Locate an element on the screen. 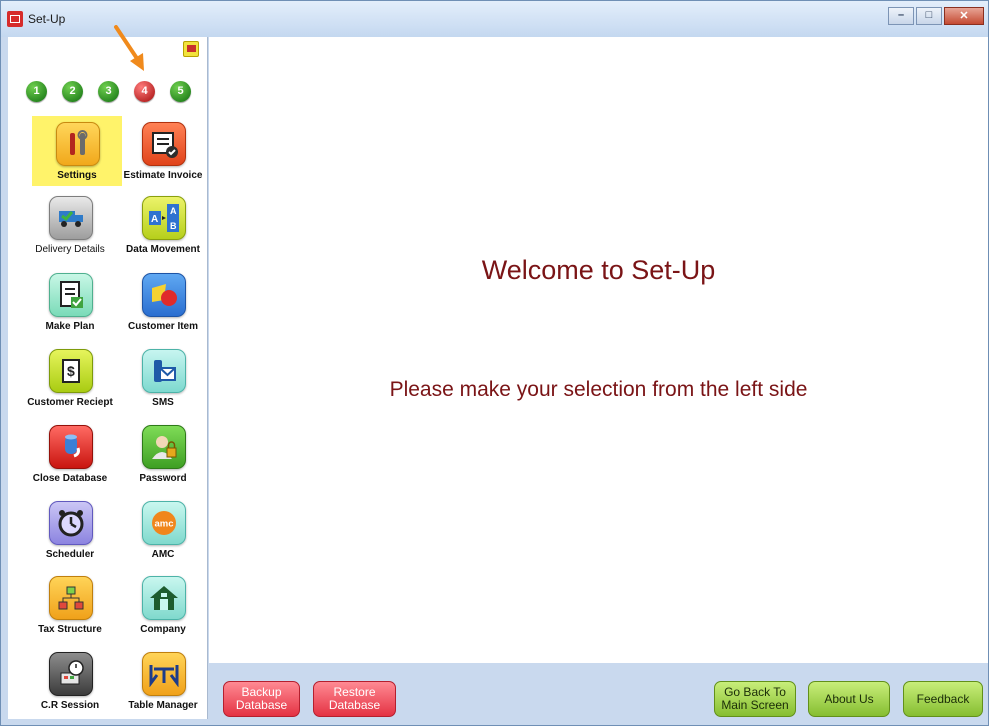 This screenshot has width=989, height=726. tile-table-manager: Table Manager is located at coordinates (163, 681).